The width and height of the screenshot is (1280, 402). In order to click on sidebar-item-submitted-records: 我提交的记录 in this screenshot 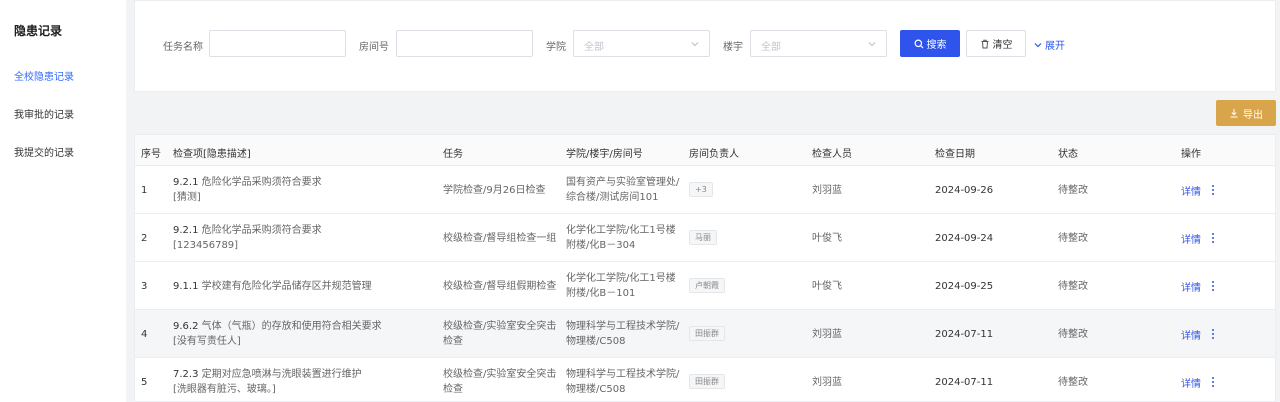, I will do `click(44, 151)`.